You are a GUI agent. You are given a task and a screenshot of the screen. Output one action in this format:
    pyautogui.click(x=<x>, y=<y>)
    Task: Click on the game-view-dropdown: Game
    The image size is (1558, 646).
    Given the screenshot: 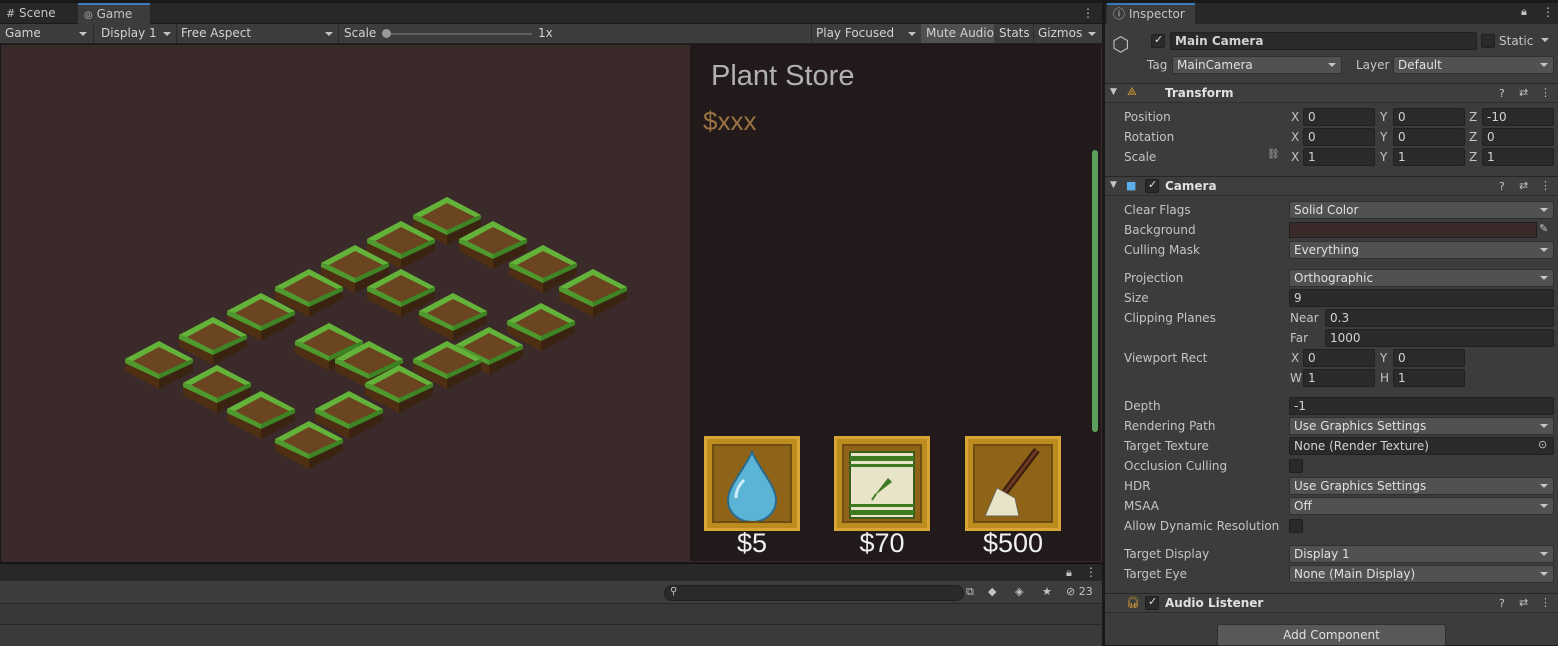 What is the action you would take?
    pyautogui.click(x=46, y=33)
    